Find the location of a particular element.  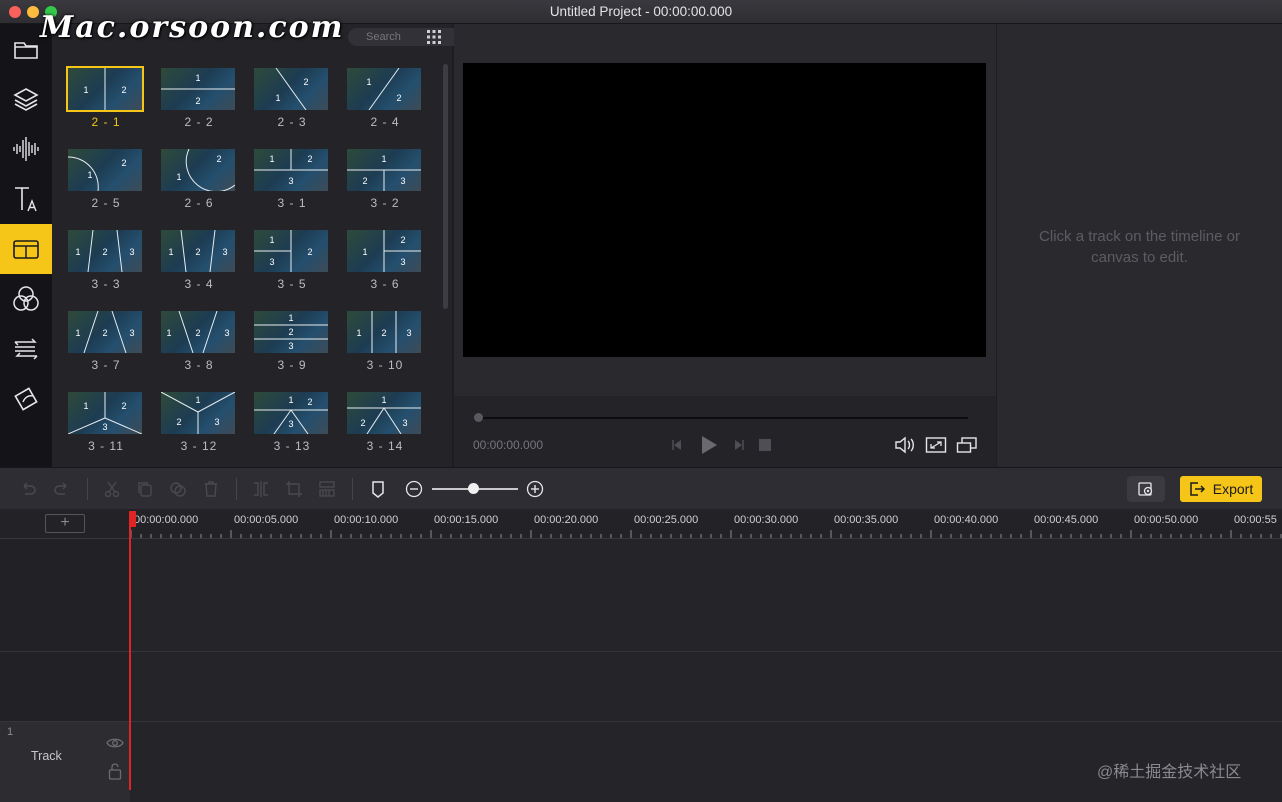

play-icon is located at coordinates (708, 445).